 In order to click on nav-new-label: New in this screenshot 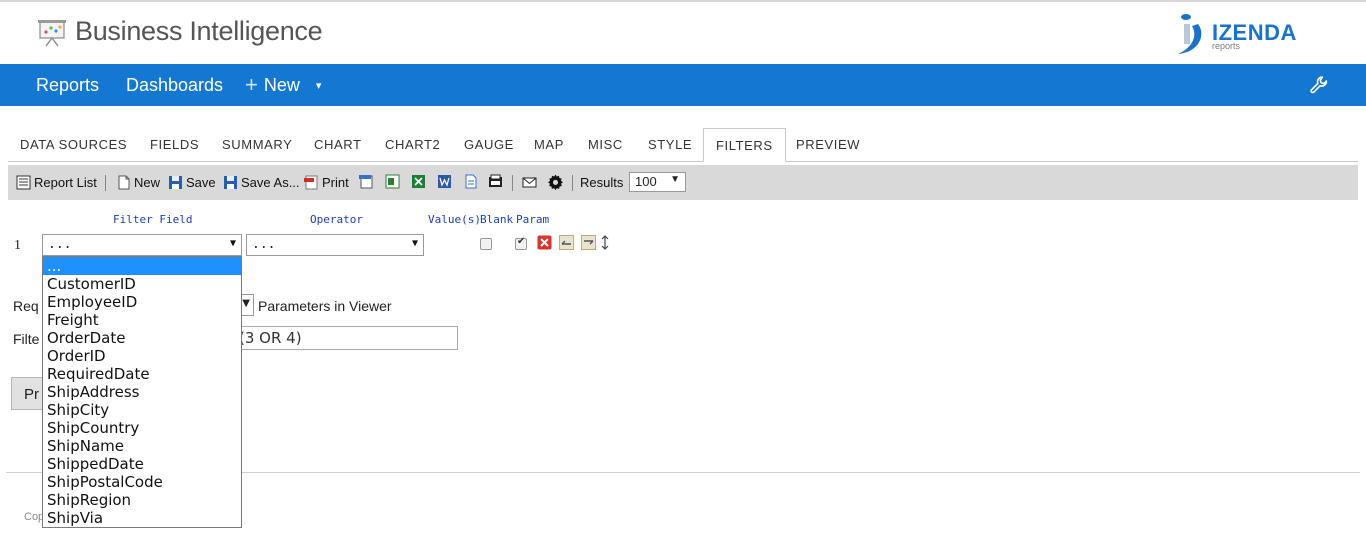, I will do `click(281, 85)`.